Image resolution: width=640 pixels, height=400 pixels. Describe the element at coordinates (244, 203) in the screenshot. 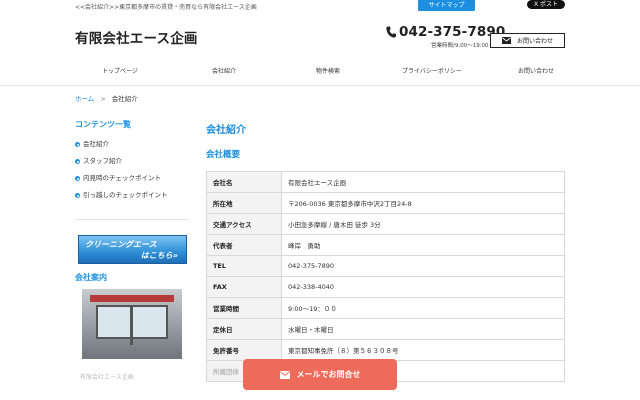

I see `row-label: 所在地` at that location.